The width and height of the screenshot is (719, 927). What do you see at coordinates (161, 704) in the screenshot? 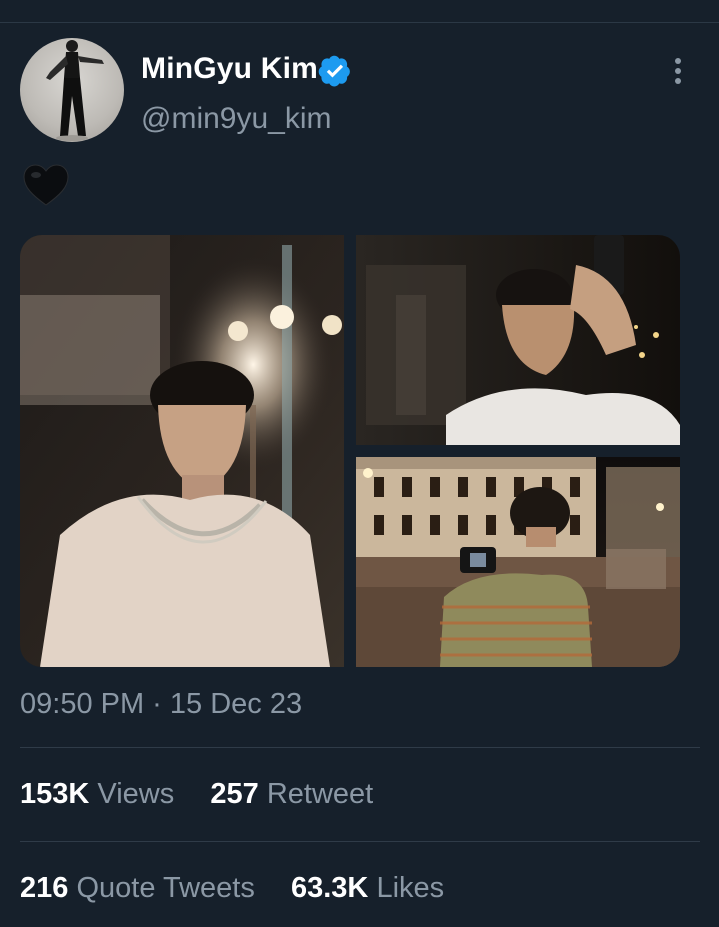
I see `tweet-timestamp: 09:50 PM · 15 Dec 23` at bounding box center [161, 704].